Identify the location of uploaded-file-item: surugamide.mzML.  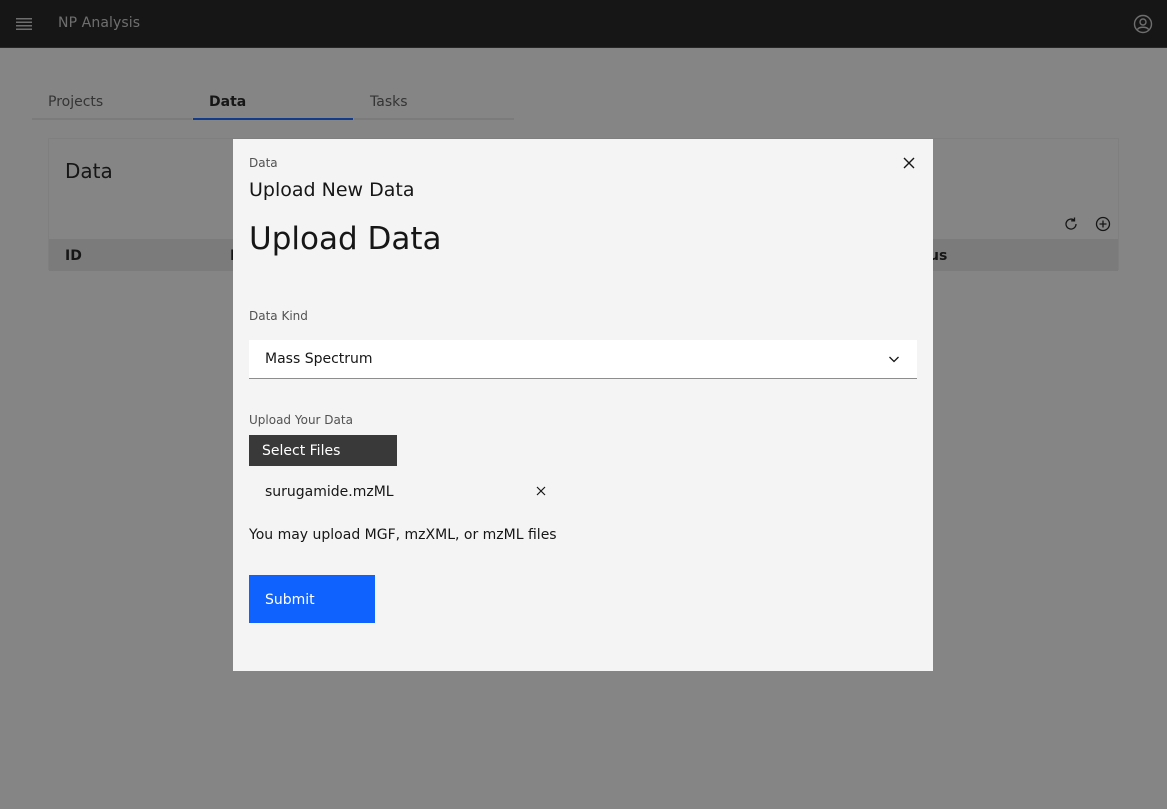
(399, 491).